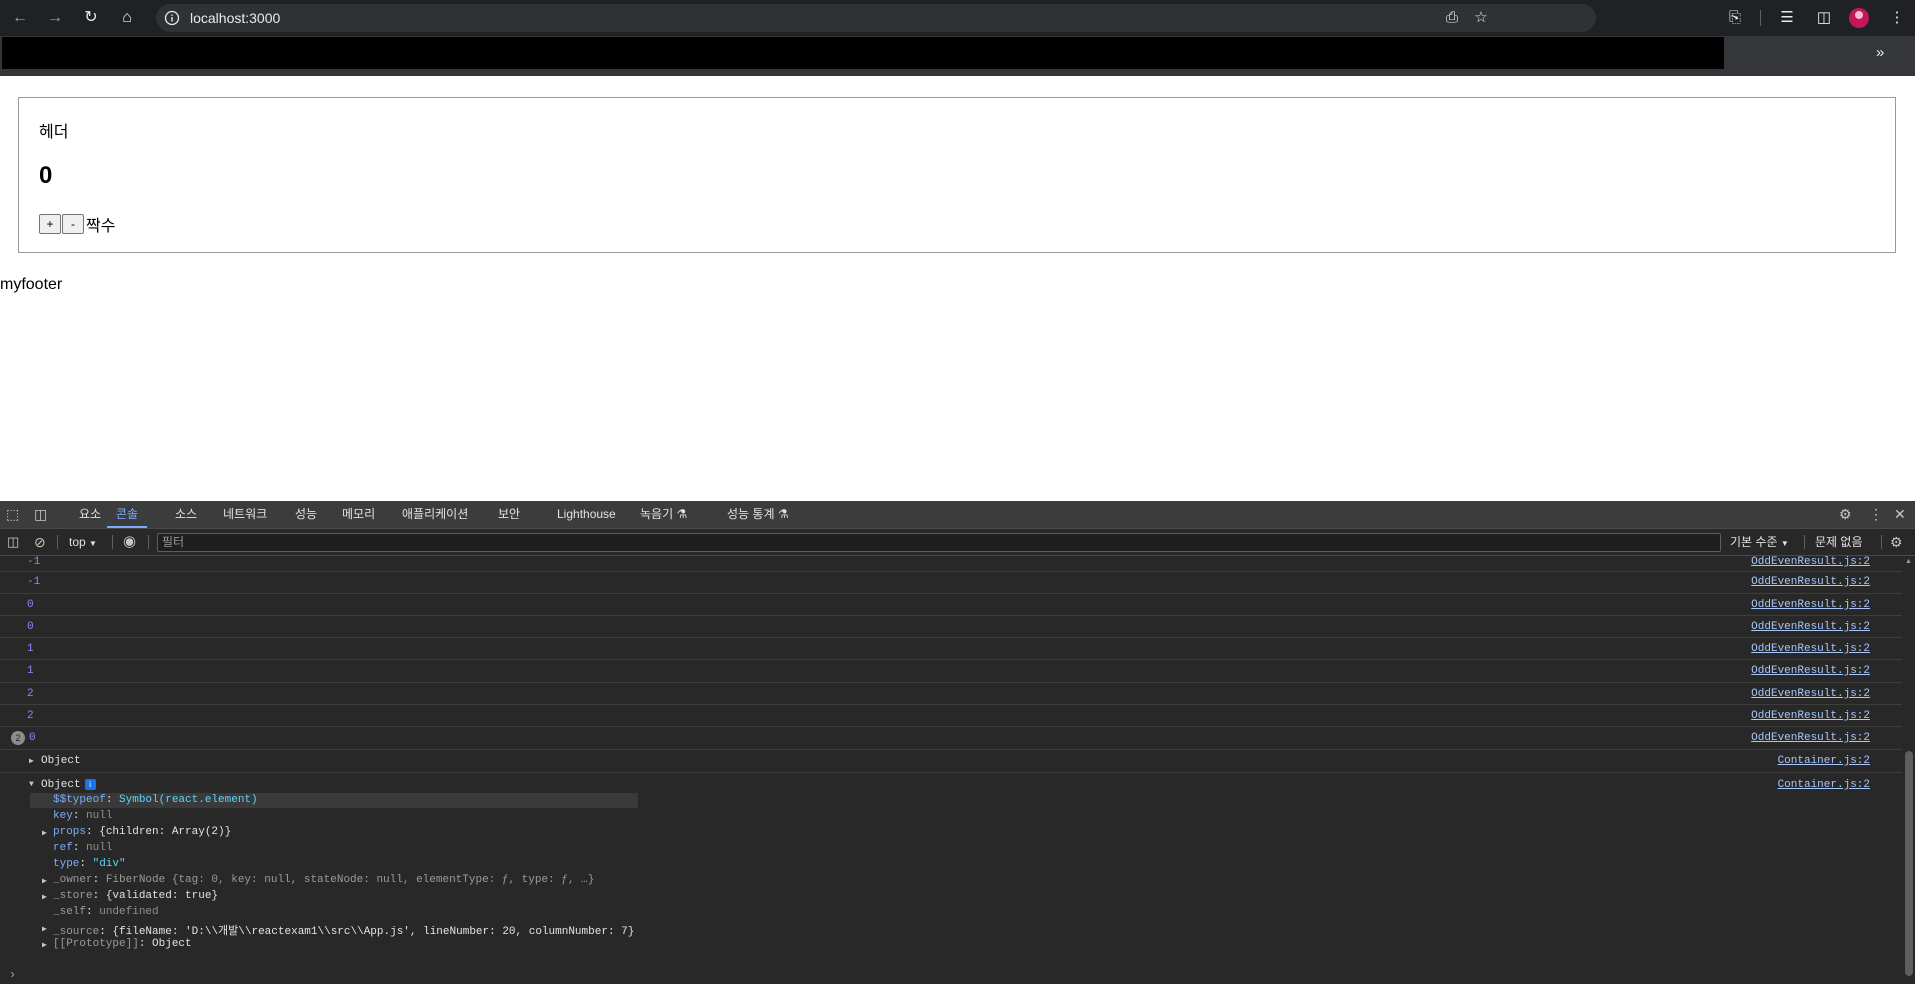  Describe the element at coordinates (40, 542) in the screenshot. I see `clear-console-icon: ⊘` at that location.